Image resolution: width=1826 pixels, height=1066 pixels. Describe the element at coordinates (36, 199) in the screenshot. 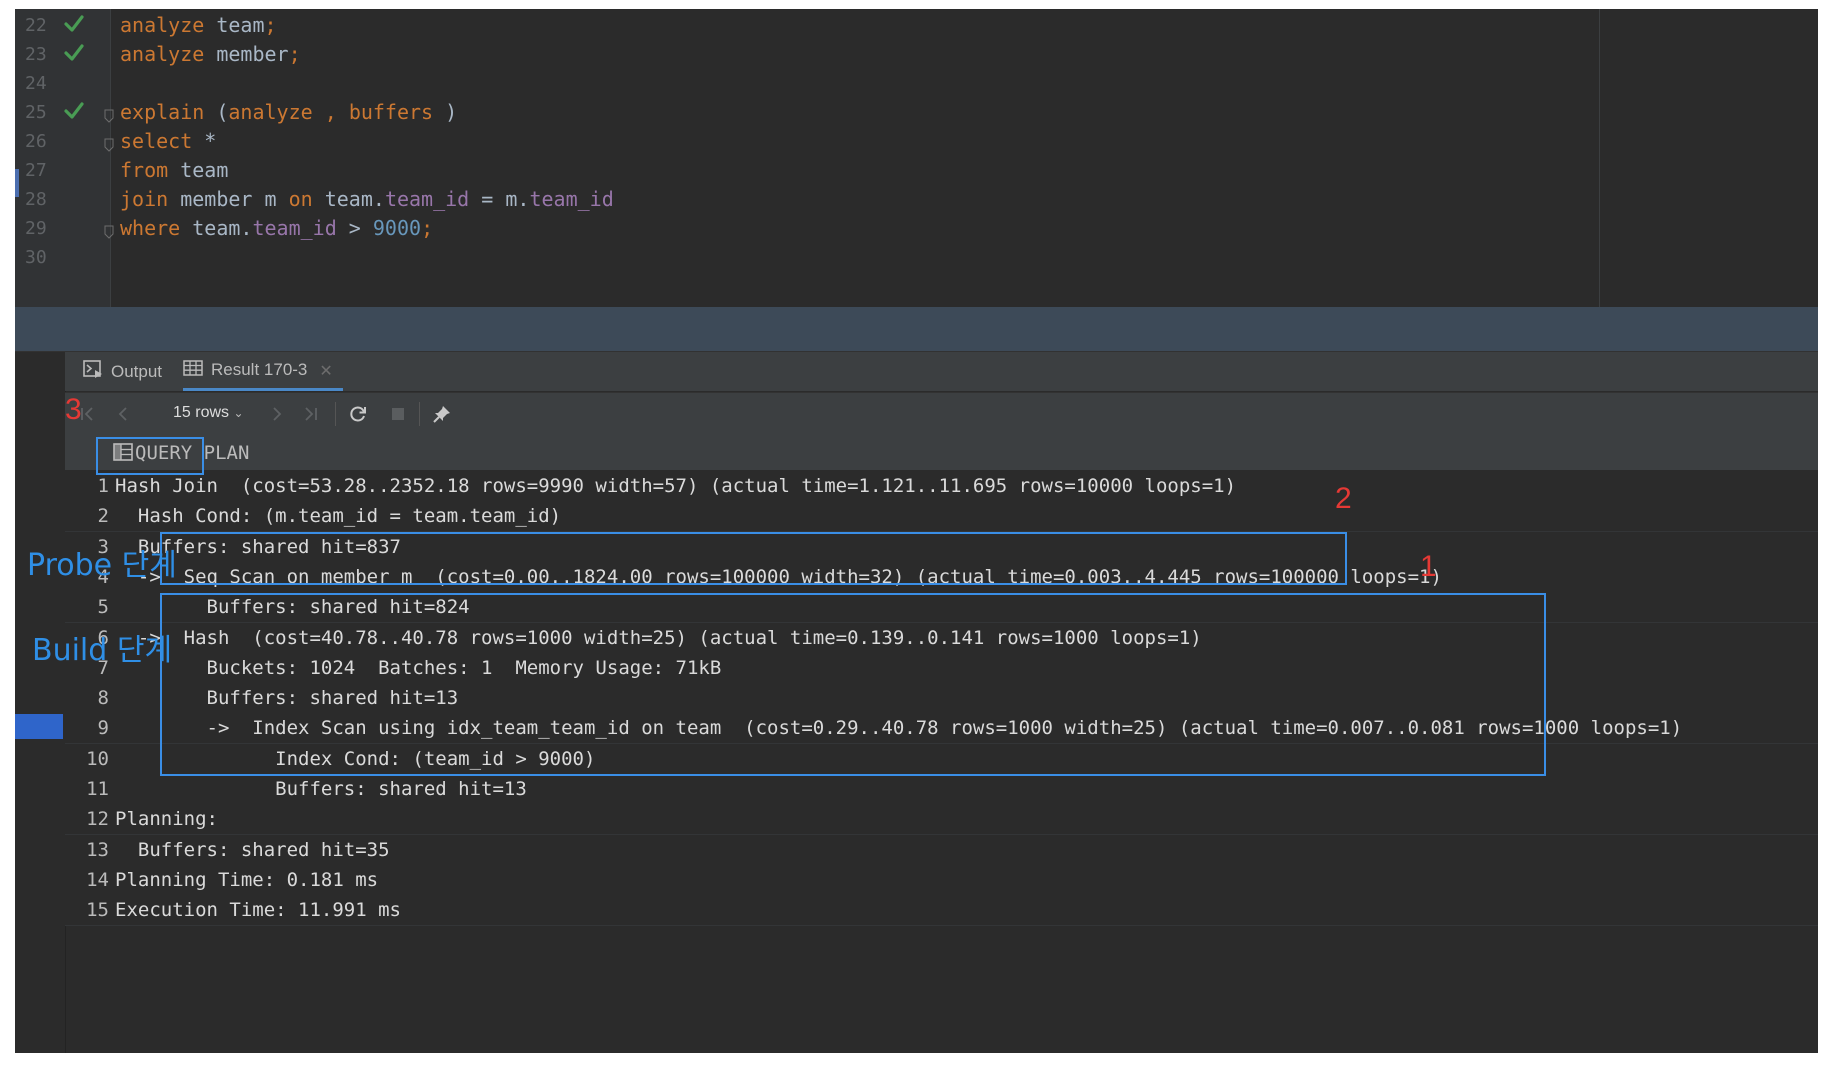

I see `line-number: 28` at that location.